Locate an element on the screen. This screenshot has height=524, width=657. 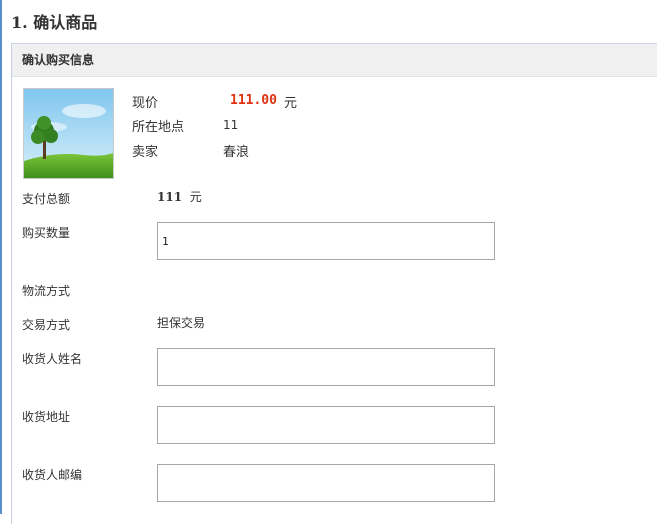
receiver-name-input is located at coordinates (326, 367).